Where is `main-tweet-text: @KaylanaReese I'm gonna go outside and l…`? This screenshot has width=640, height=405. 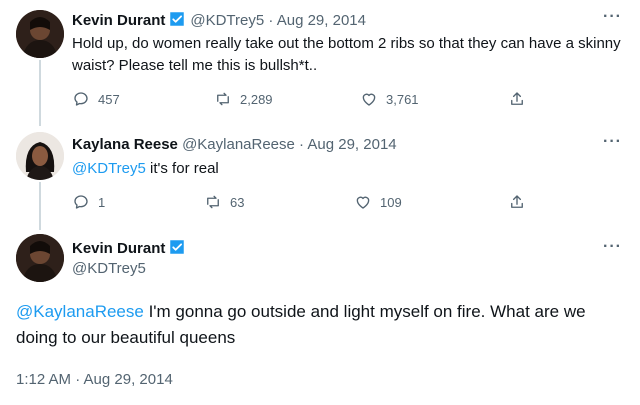 main-tweet-text: @KaylanaReese I'm gonna go outside and l… is located at coordinates (316, 325).